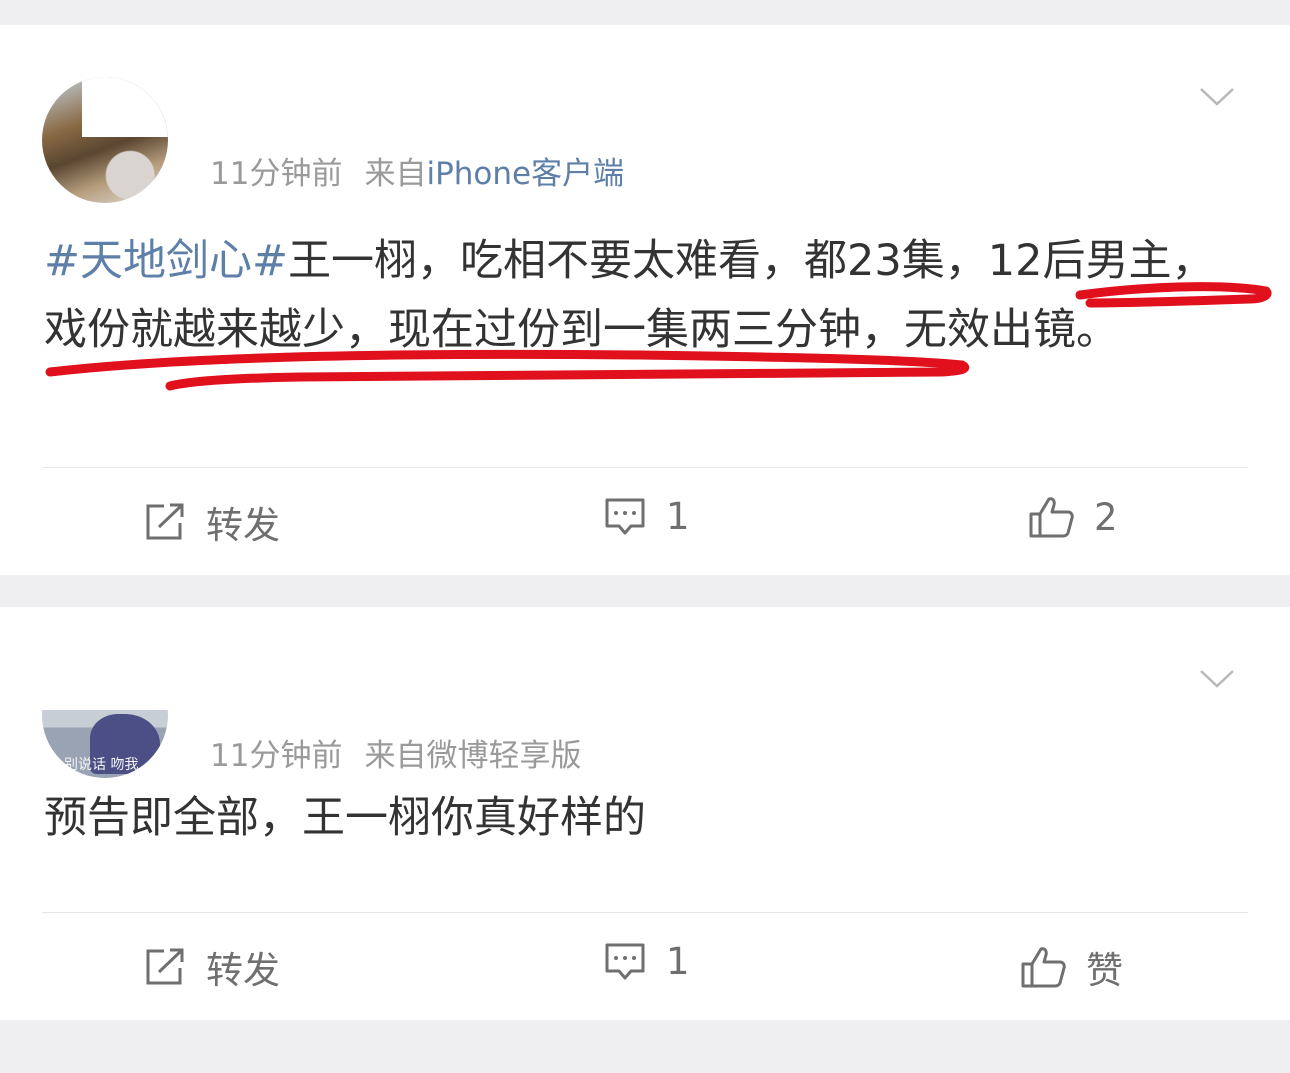  I want to click on like-button: 赞, so click(1071, 967).